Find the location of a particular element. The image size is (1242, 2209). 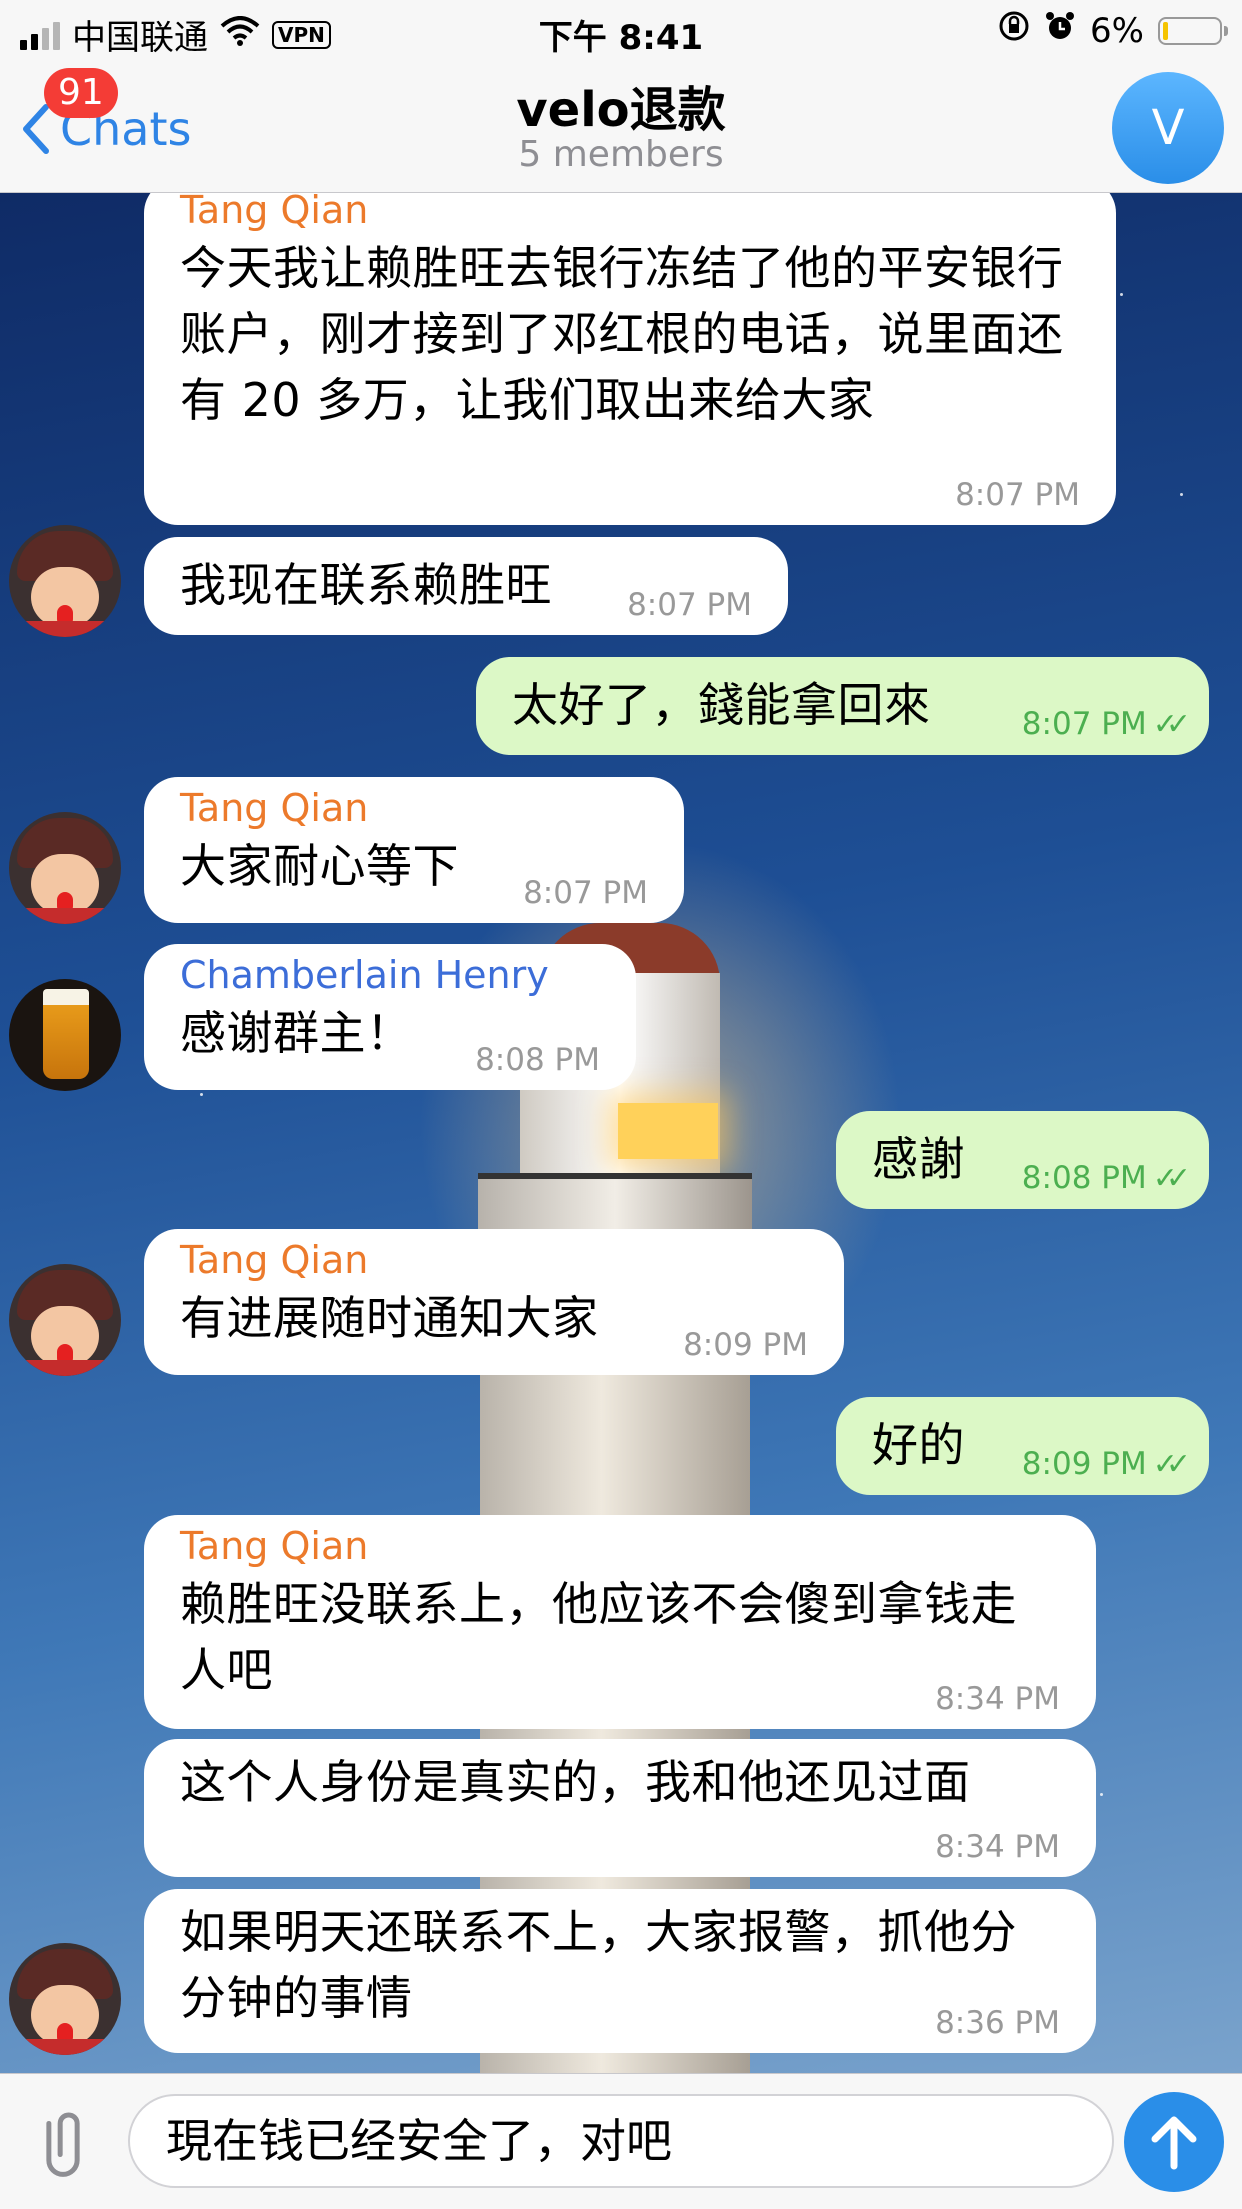

status-bar: 中国联通 VPN 下午 8:41 6% is located at coordinates (621, 31).